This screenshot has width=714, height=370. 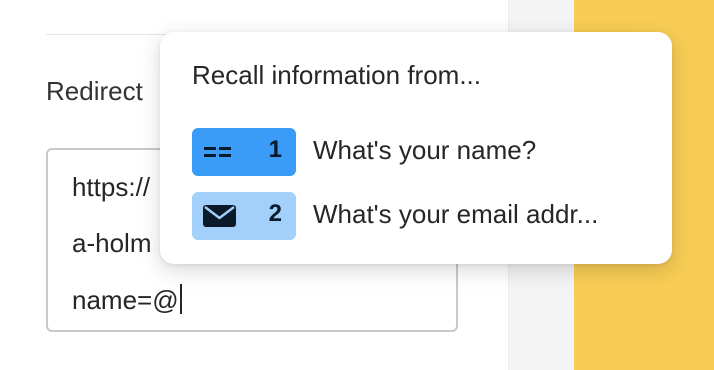 I want to click on url-line-text: name=@, so click(x=125, y=300).